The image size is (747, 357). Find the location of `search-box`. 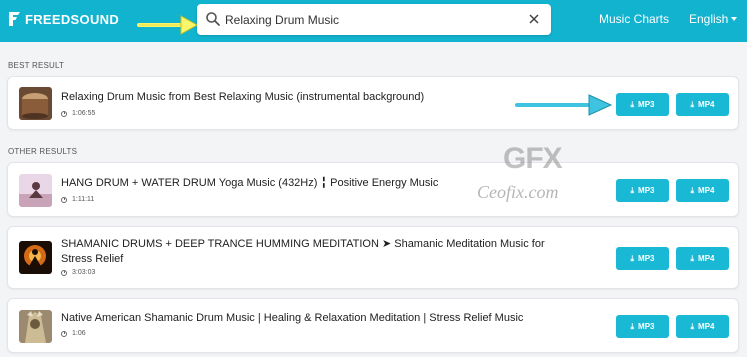

search-box is located at coordinates (374, 19).